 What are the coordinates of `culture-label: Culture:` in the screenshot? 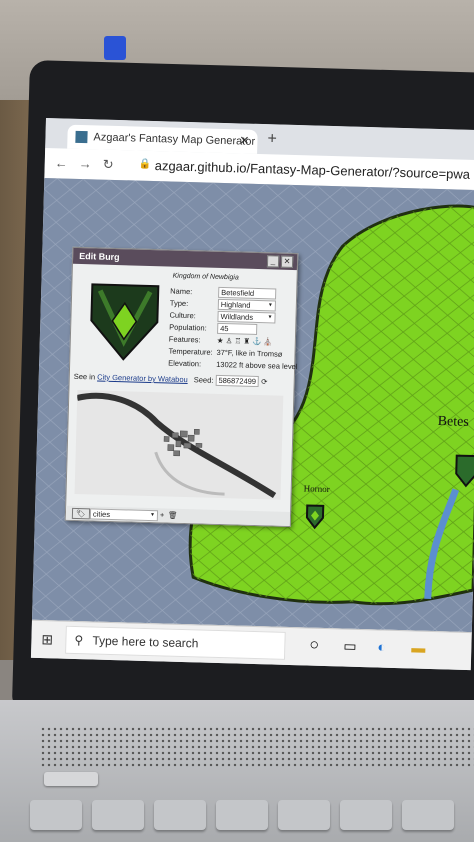 It's located at (182, 315).